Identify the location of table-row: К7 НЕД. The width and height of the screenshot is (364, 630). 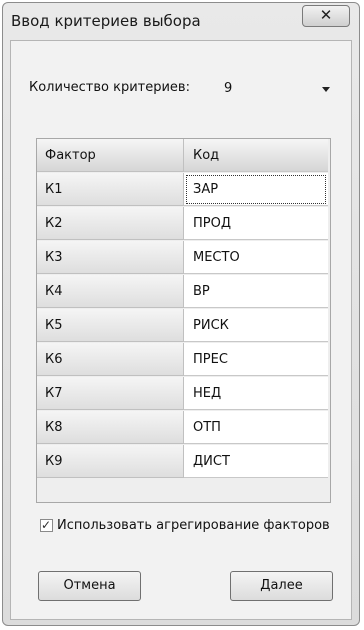
(183, 394).